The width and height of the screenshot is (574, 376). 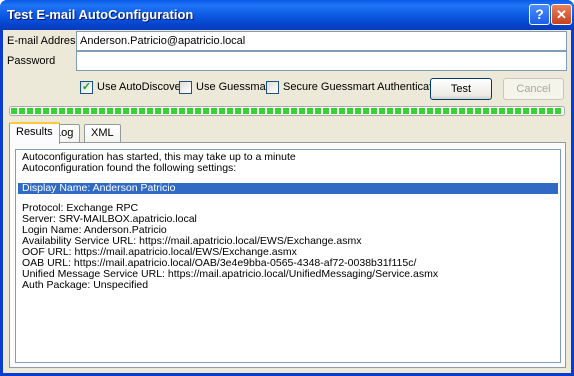 I want to click on secure-guessmart-label: Secure Guessmart Authentication, so click(x=365, y=87).